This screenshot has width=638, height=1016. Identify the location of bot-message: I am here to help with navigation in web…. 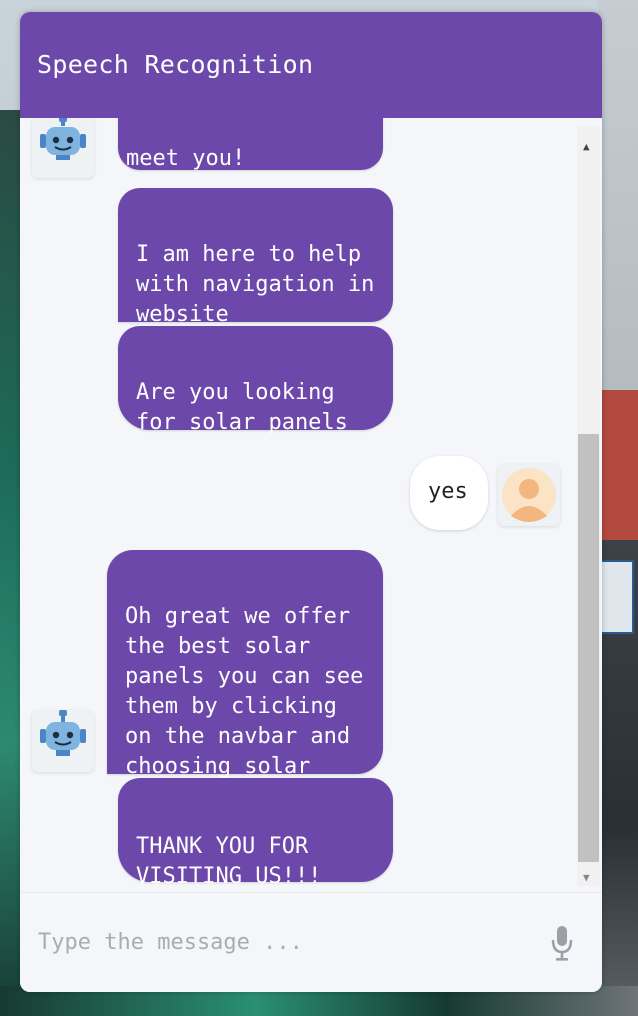
(255, 257).